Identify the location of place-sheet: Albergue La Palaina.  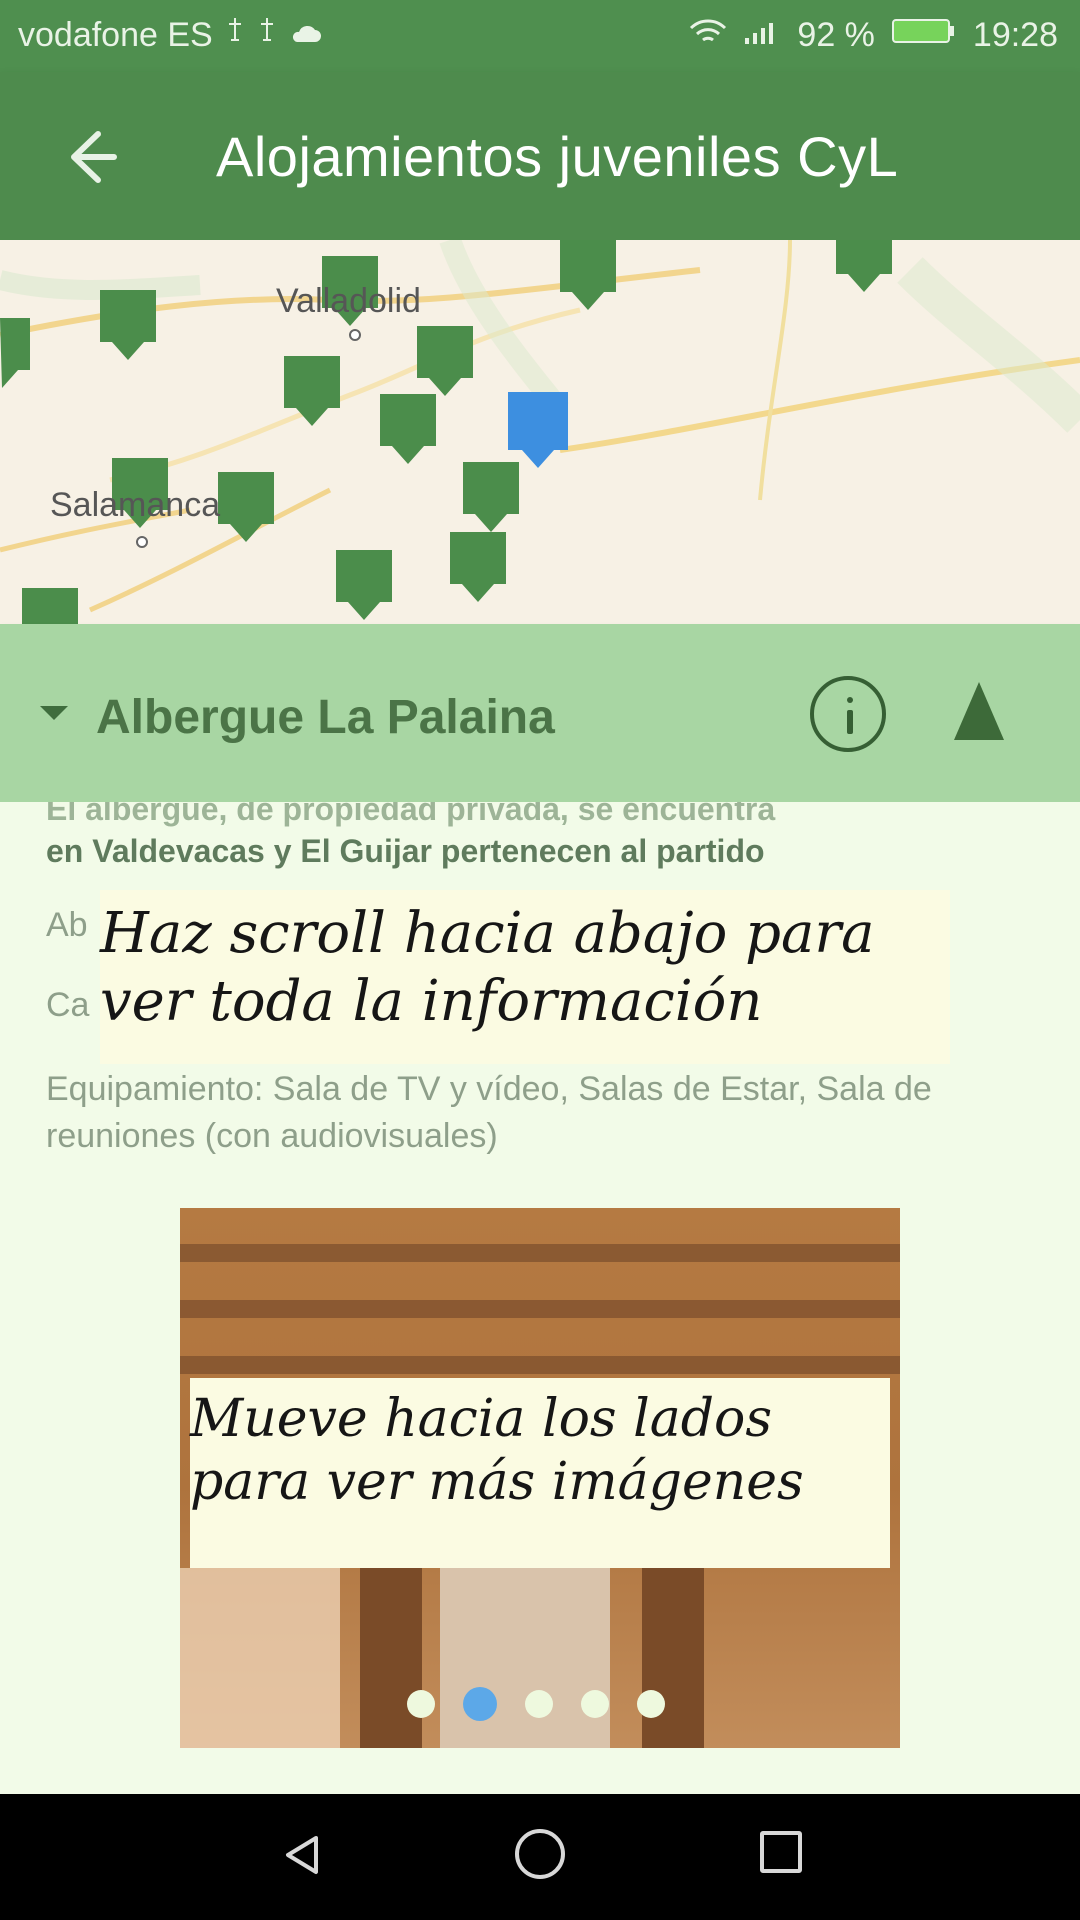
(540, 713).